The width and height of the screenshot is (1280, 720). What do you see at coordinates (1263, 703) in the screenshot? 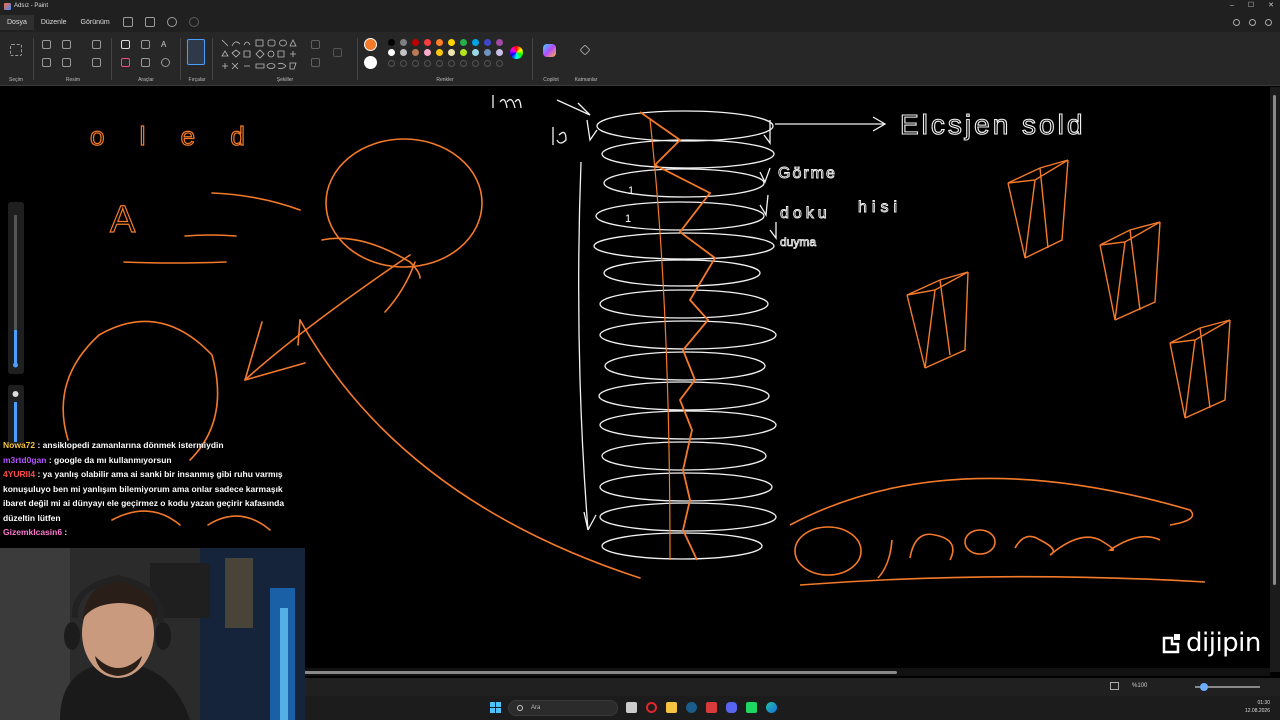
I see `clock-time: 01:30` at bounding box center [1263, 703].